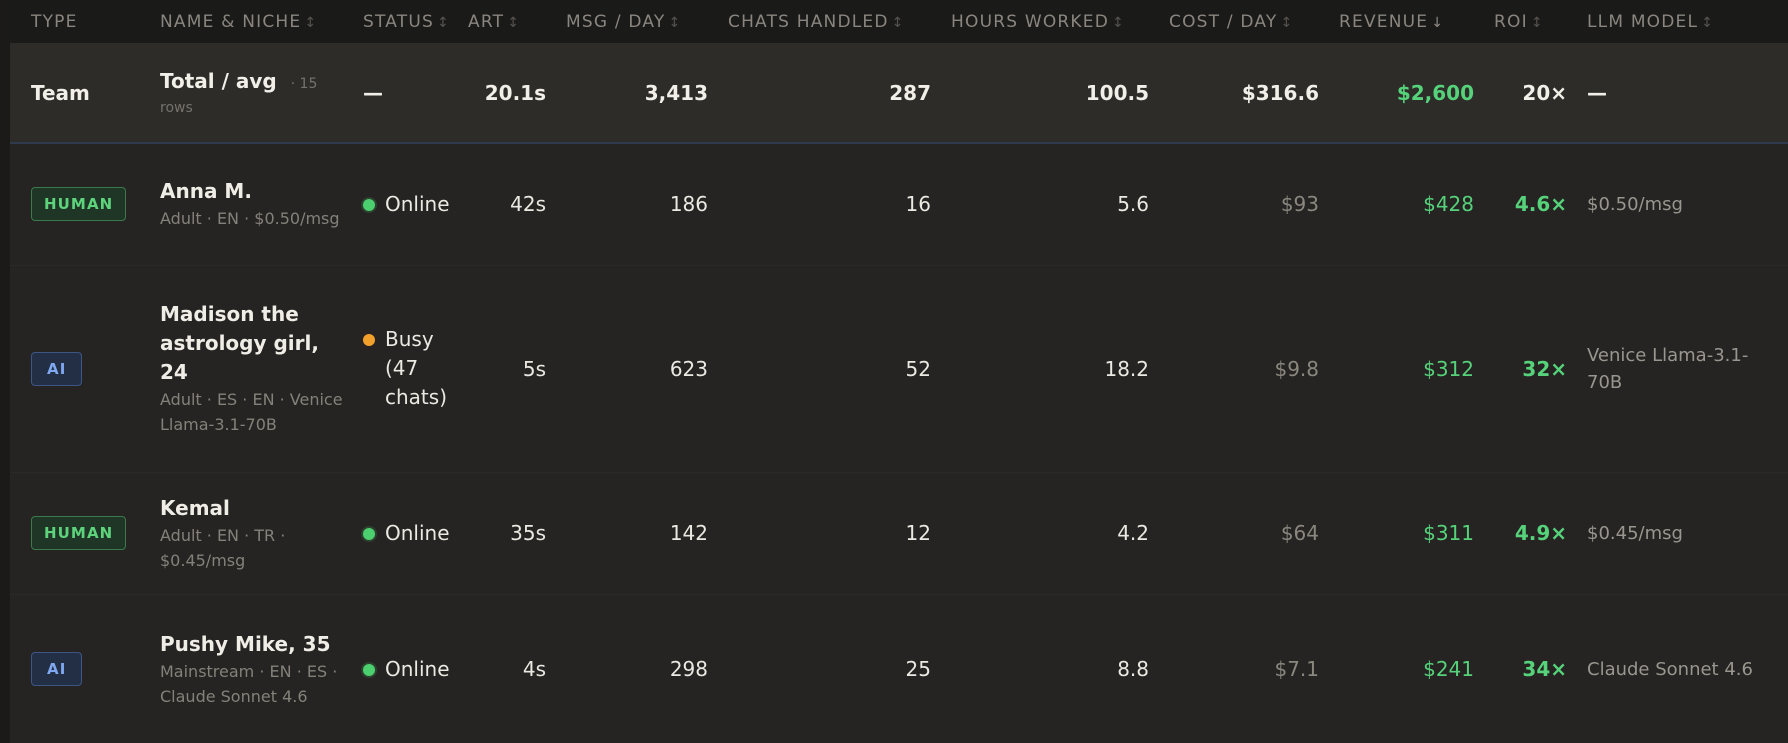  I want to click on agent-niche: Adult · ES · EN · Venice Llama-3.1-70B, so click(251, 412).